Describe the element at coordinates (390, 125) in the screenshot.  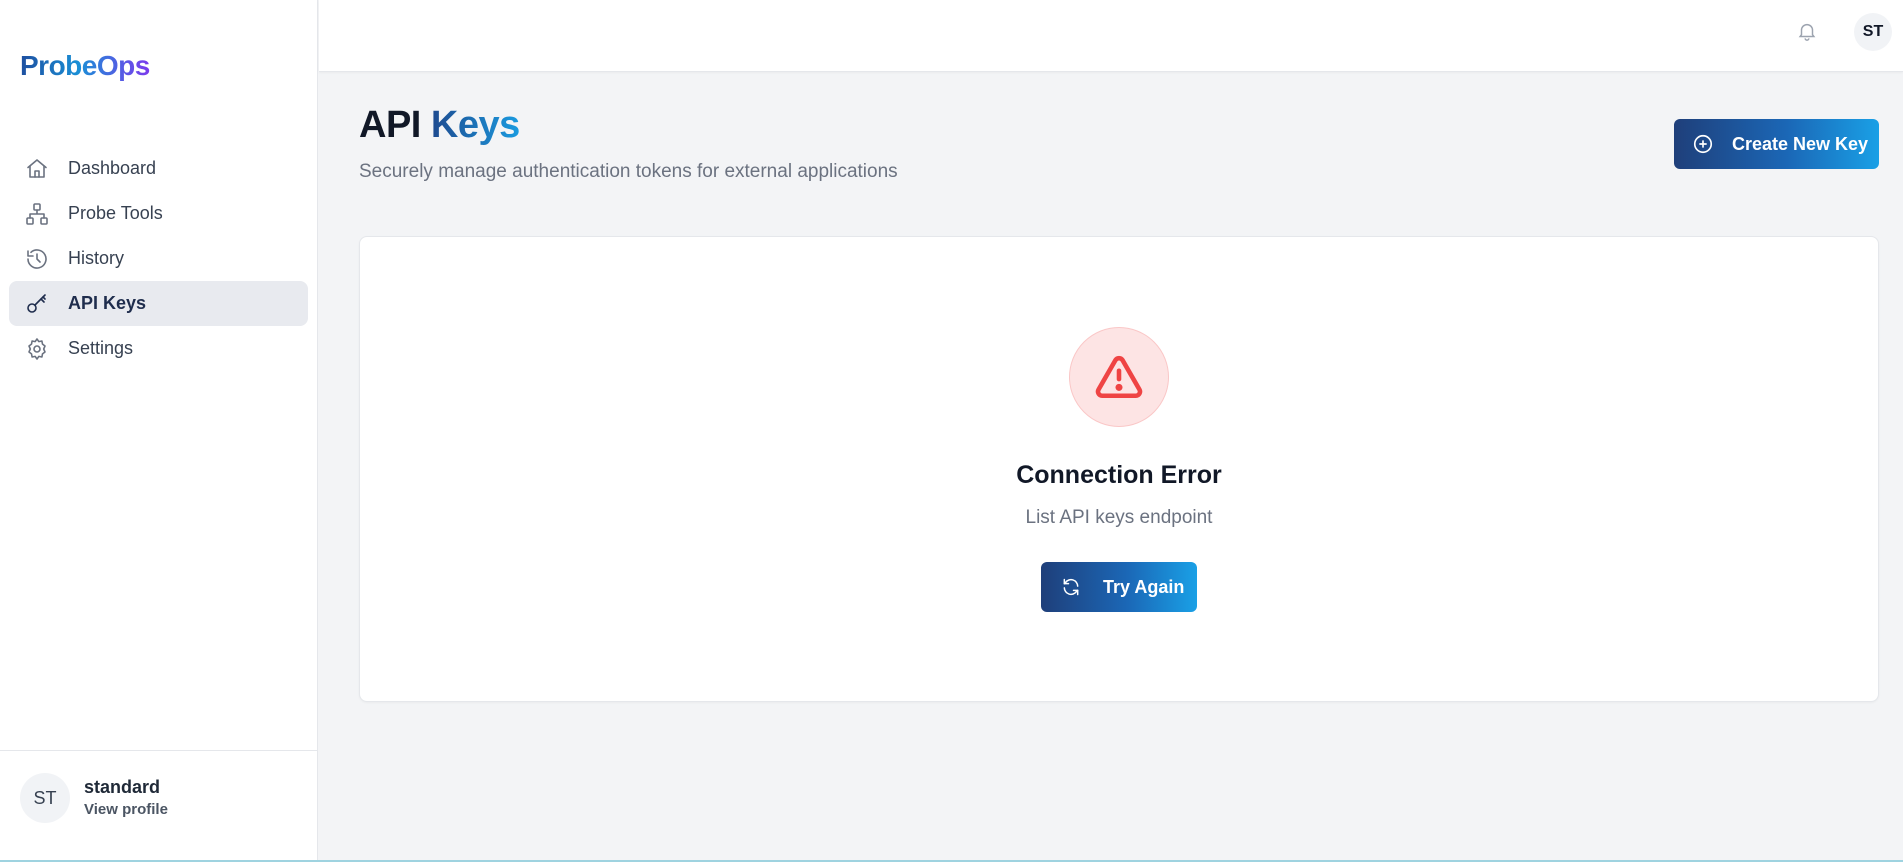
I see `page-title-part1: API` at that location.